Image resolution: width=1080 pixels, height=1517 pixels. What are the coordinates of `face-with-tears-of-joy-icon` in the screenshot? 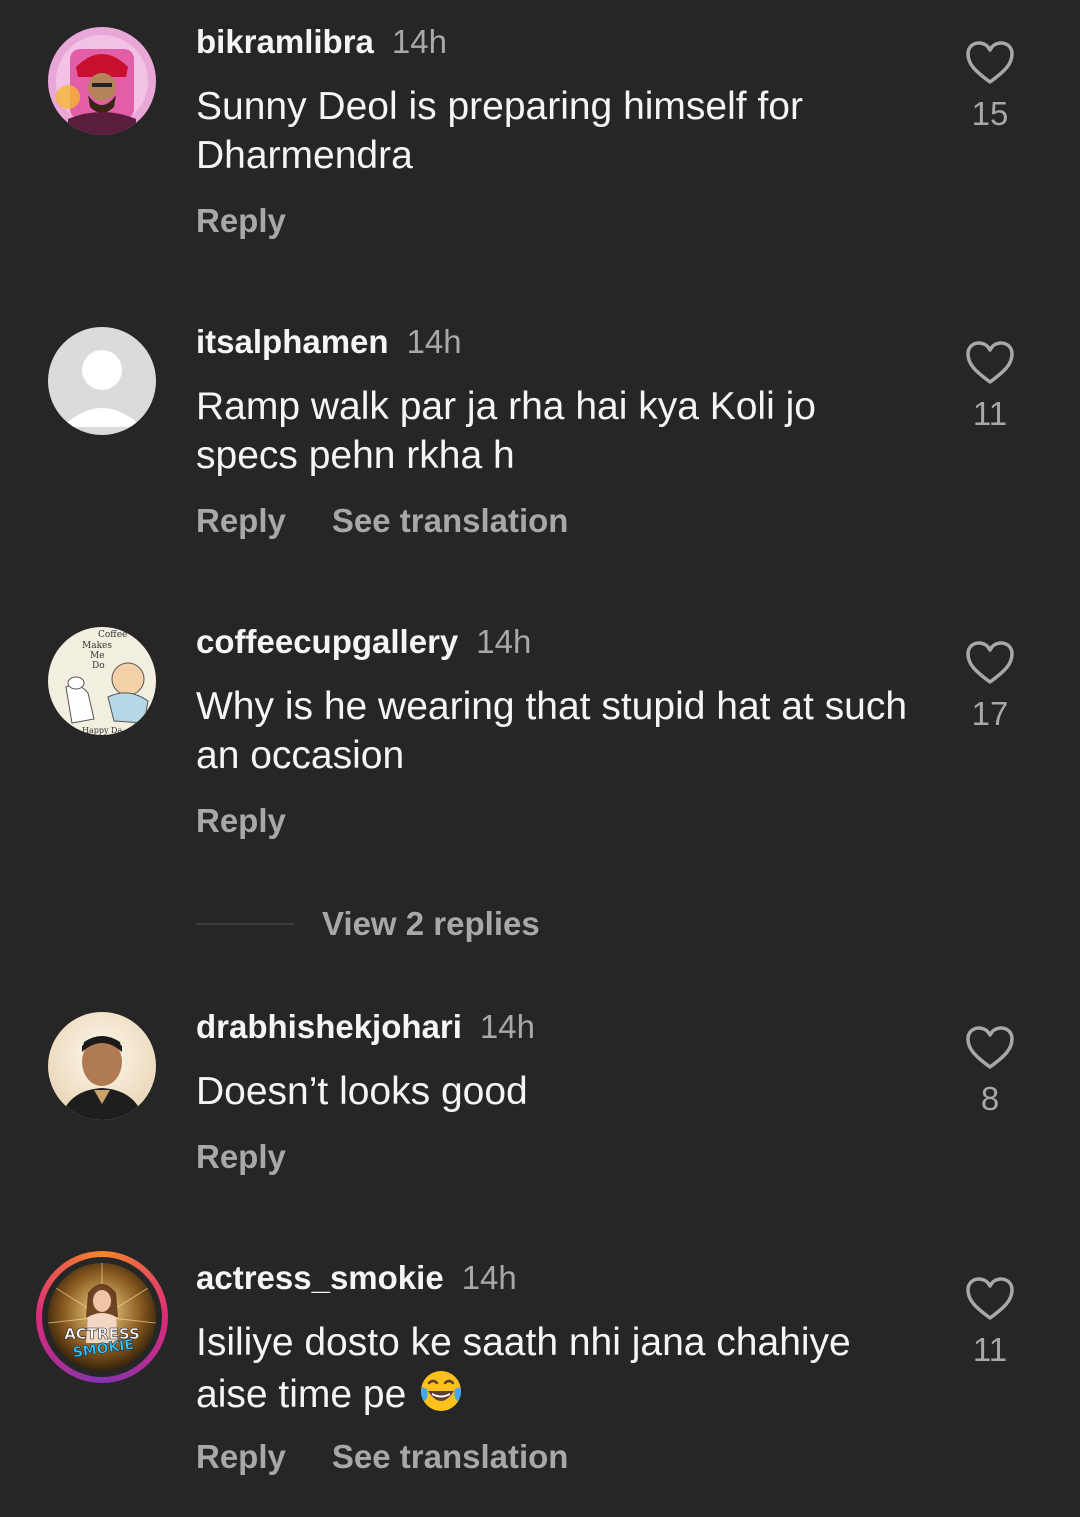 It's located at (441, 1391).